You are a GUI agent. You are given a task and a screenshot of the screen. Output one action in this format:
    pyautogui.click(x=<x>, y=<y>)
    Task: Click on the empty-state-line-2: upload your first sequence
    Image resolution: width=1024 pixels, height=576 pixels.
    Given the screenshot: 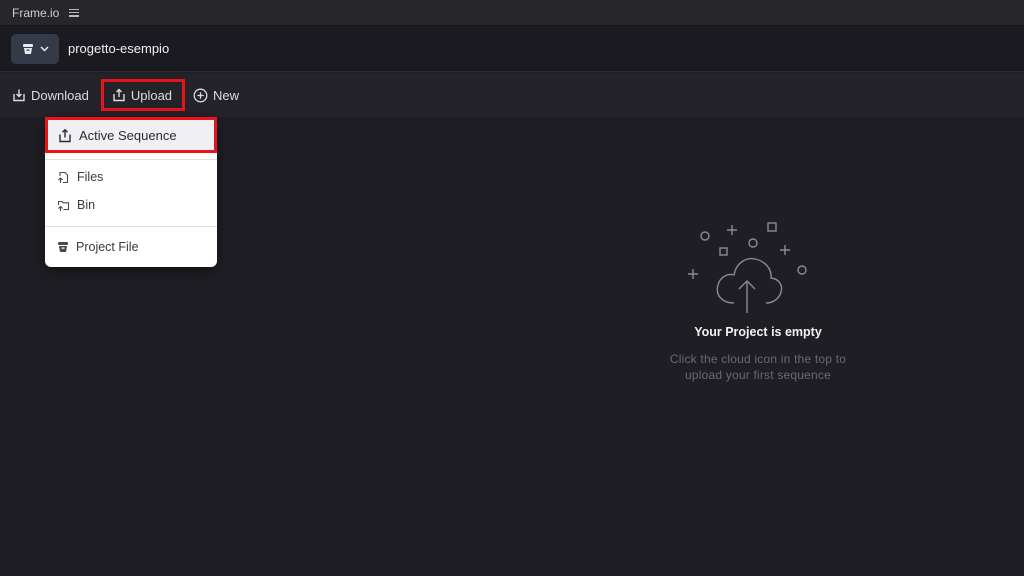 What is the action you would take?
    pyautogui.click(x=758, y=375)
    